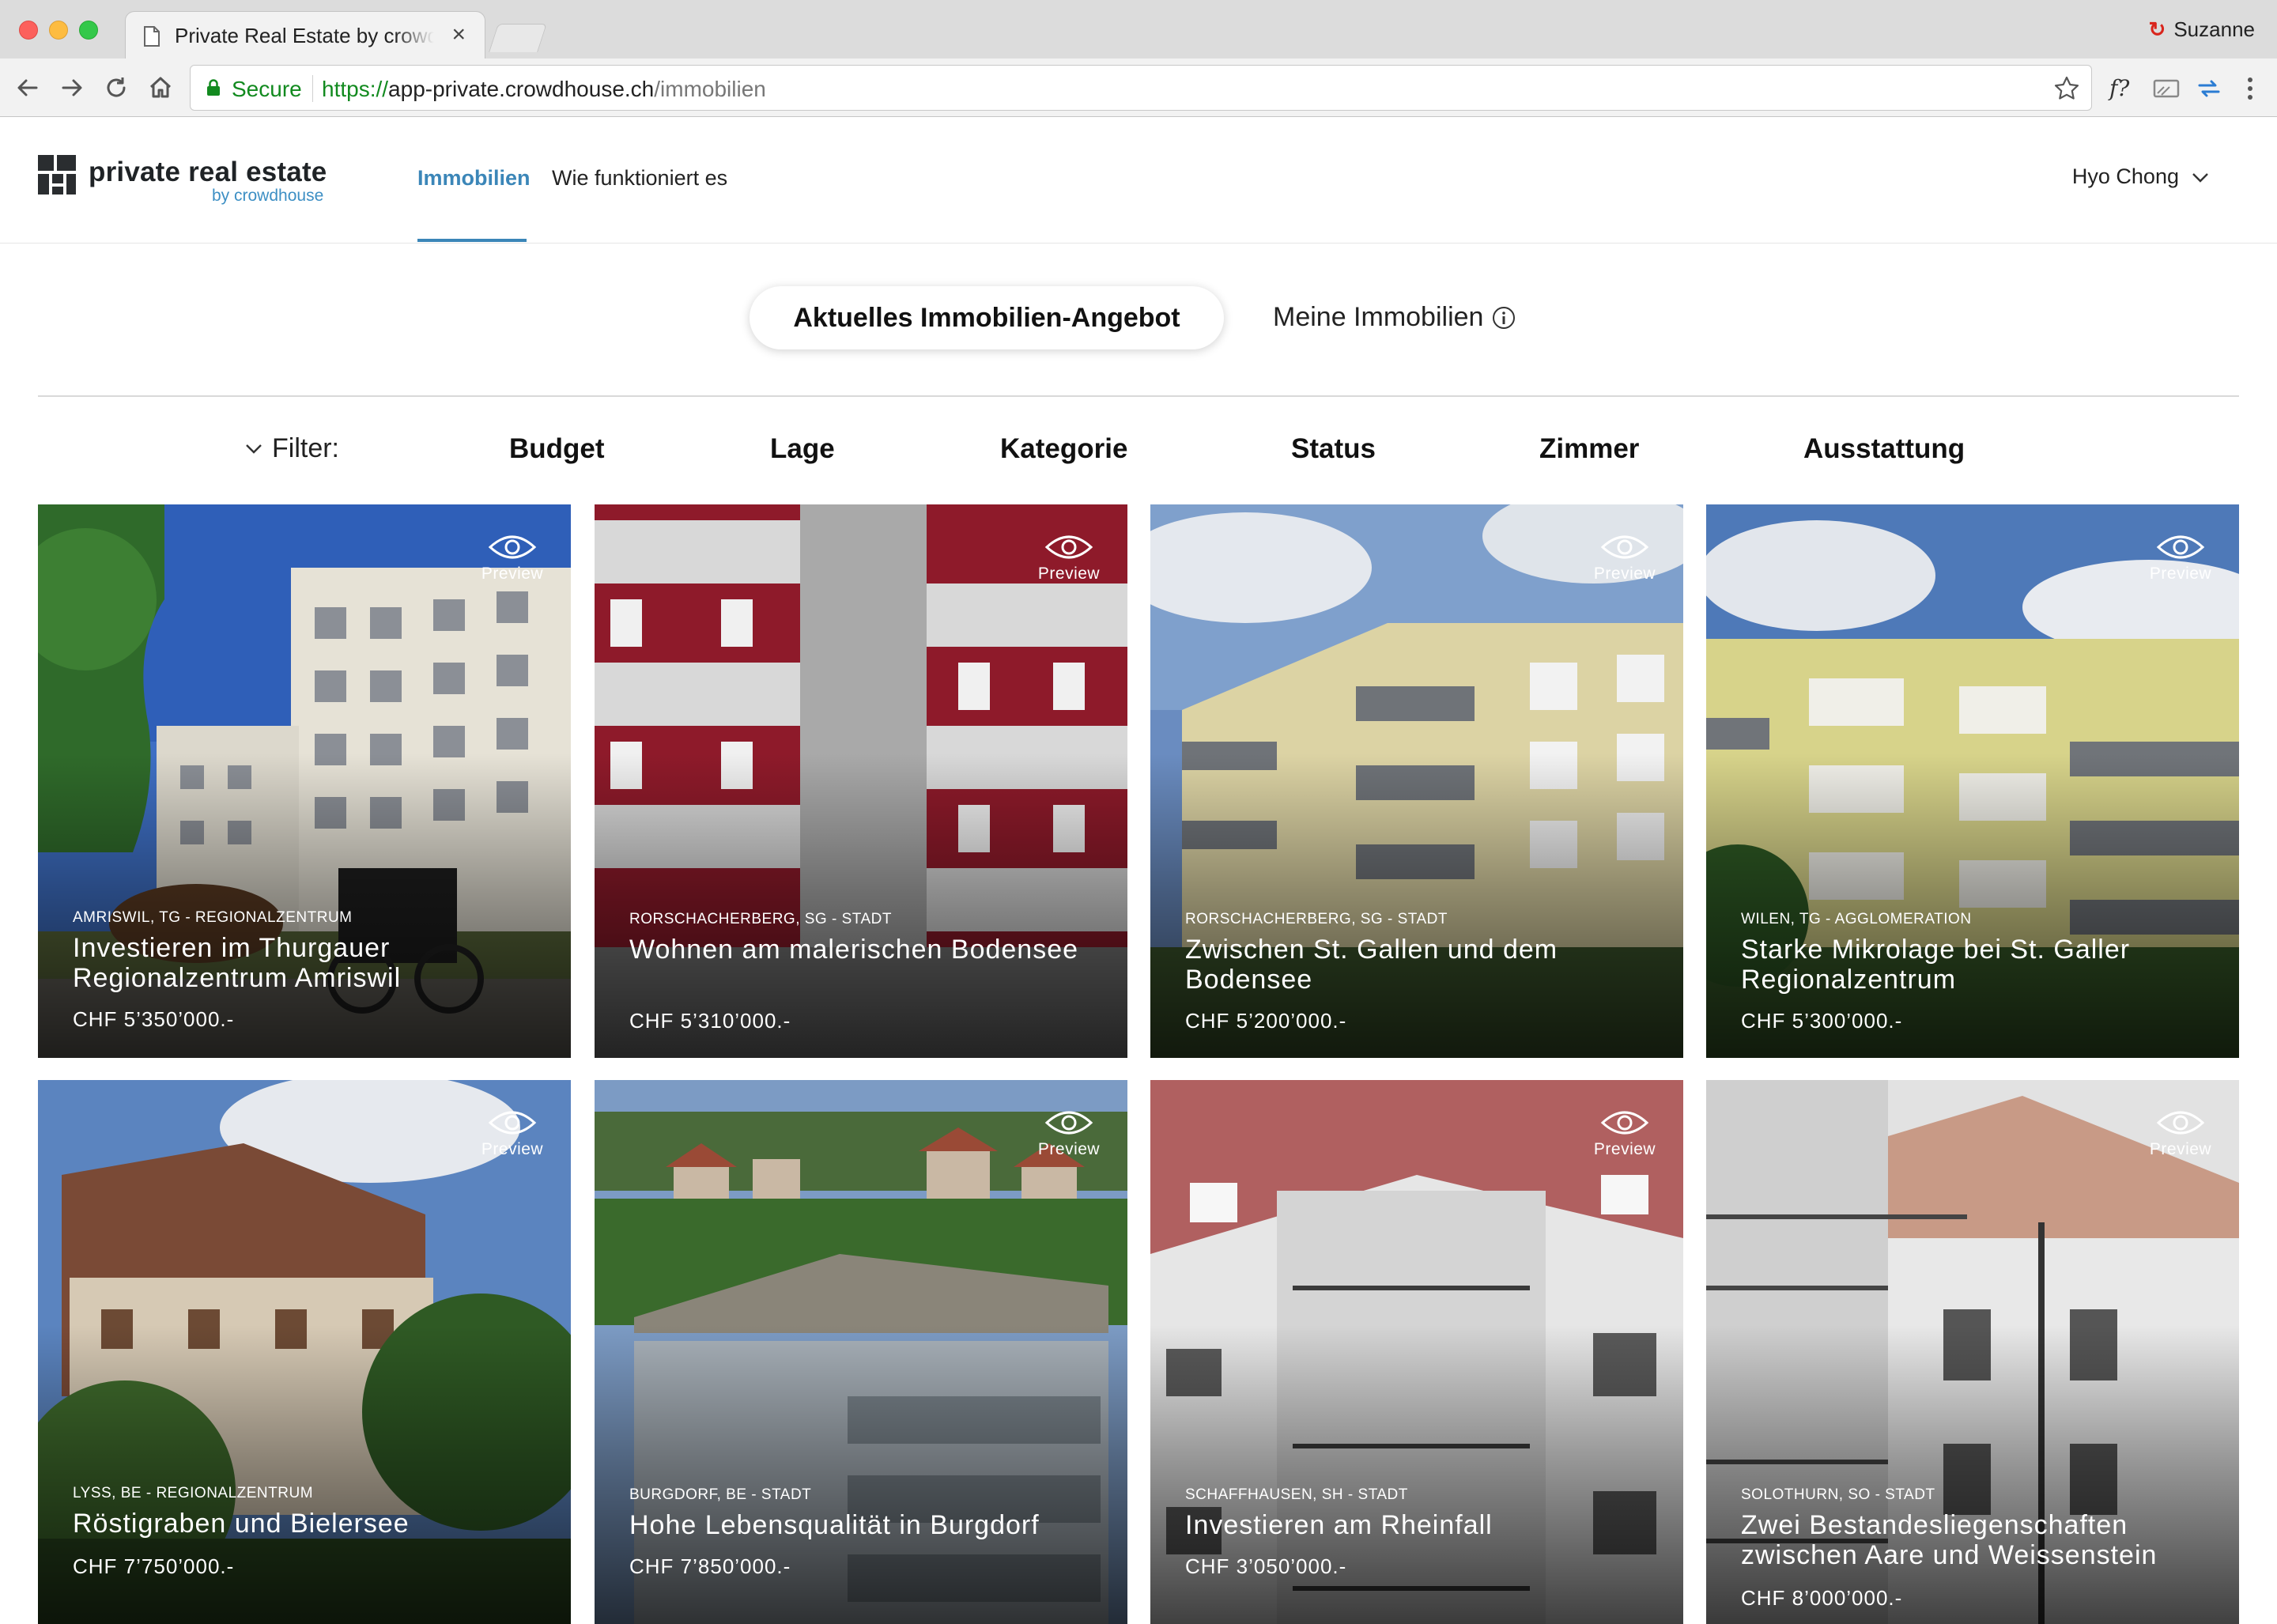  I want to click on formula-extension-icon: f?, so click(2122, 88).